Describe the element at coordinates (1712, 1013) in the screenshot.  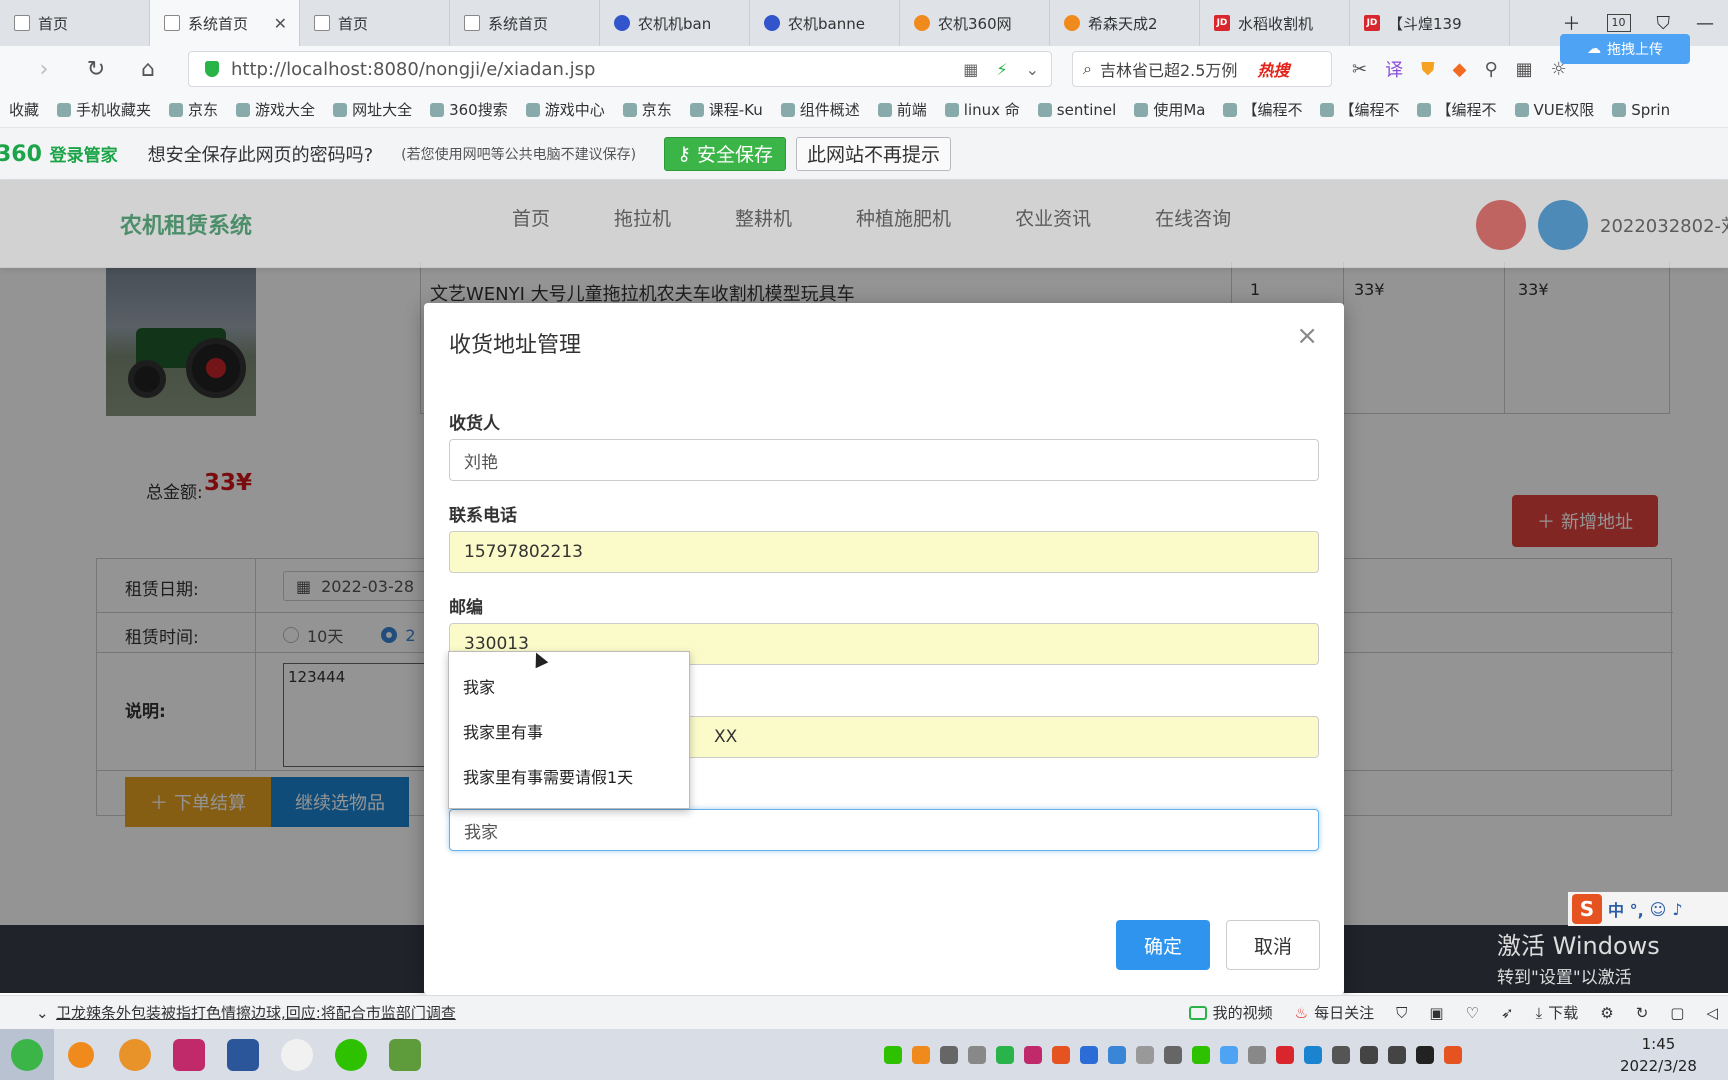
I see `volume-icon: ◁` at that location.